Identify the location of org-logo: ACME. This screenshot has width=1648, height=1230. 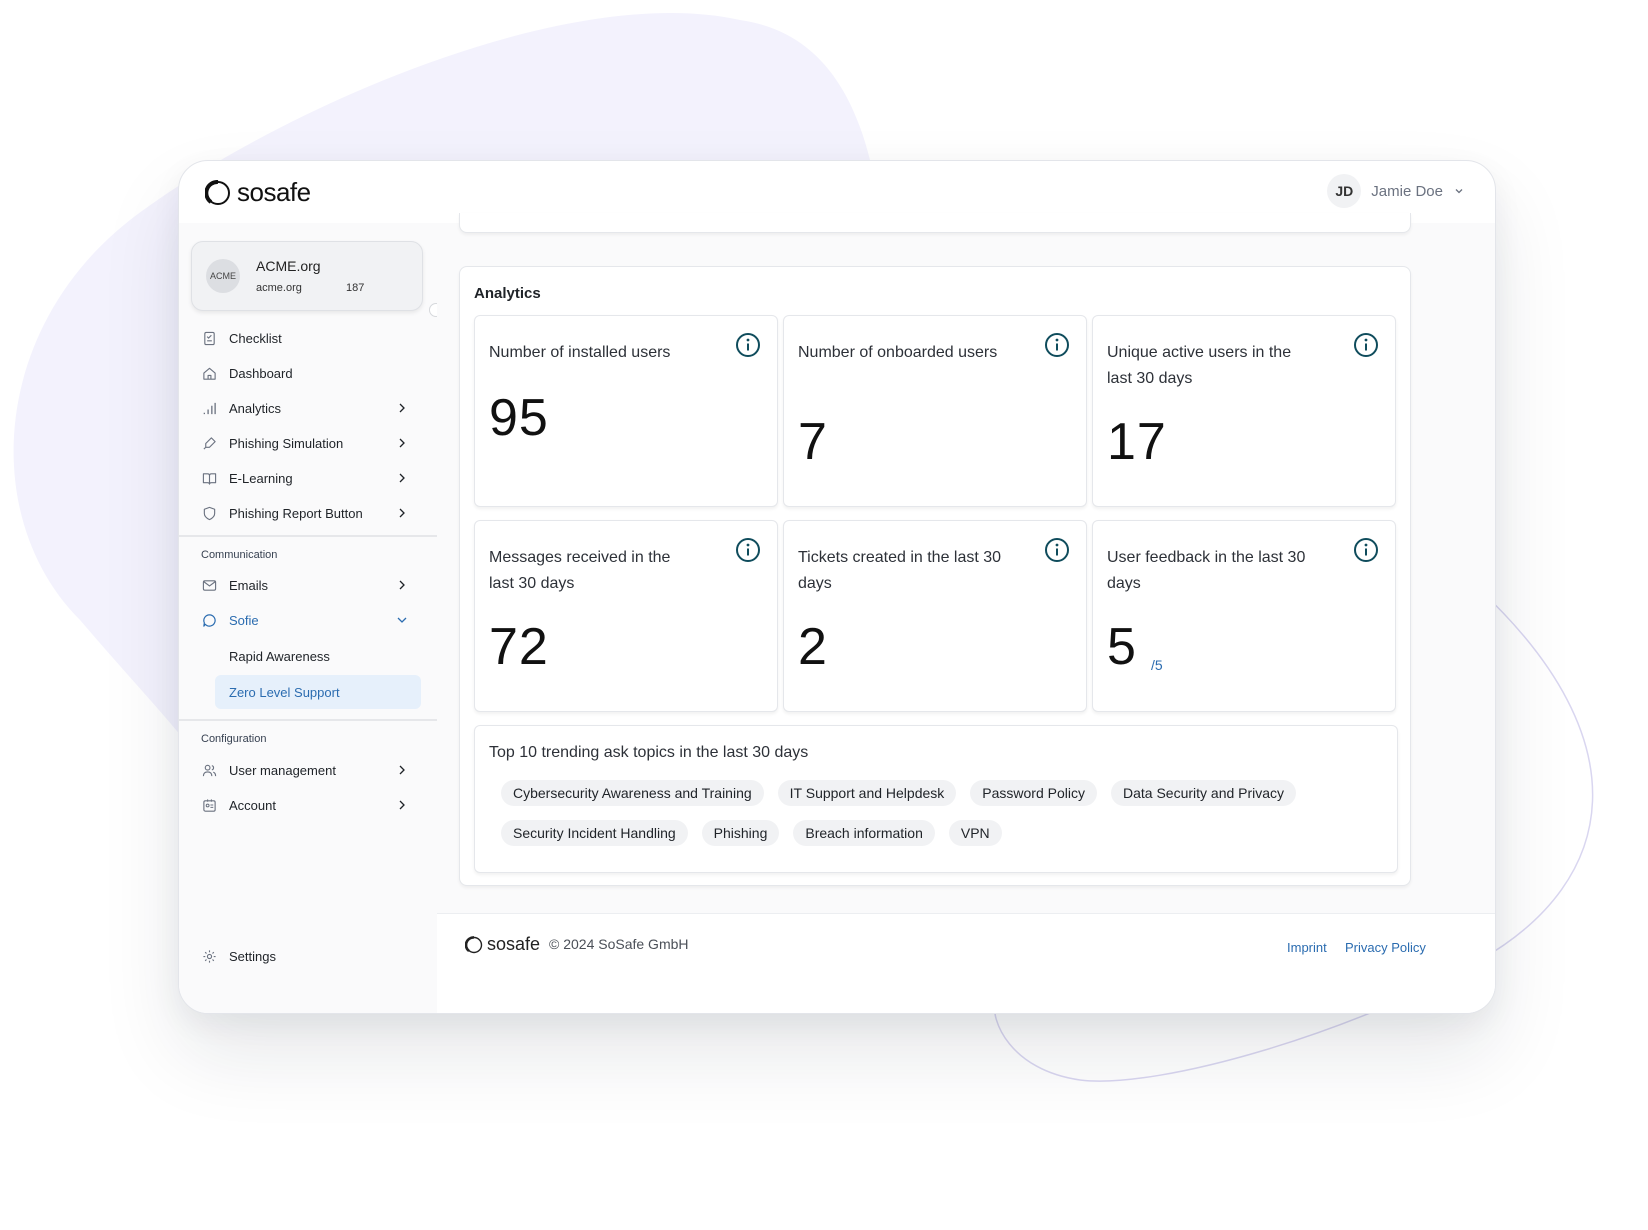
(223, 276).